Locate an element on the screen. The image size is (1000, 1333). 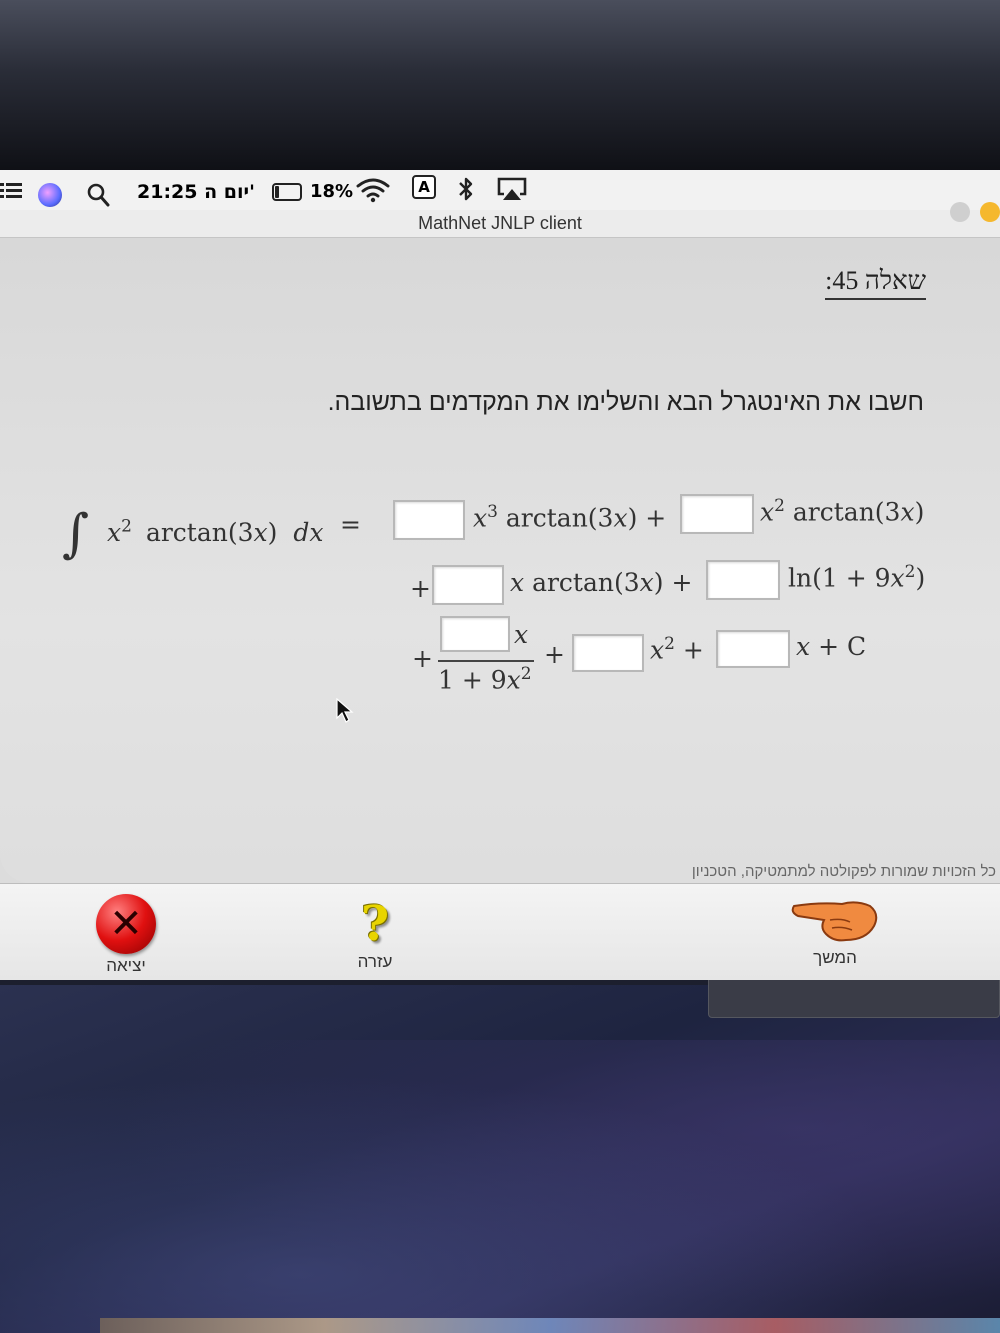
term2-function: arctan(3 is located at coordinates (846, 512).